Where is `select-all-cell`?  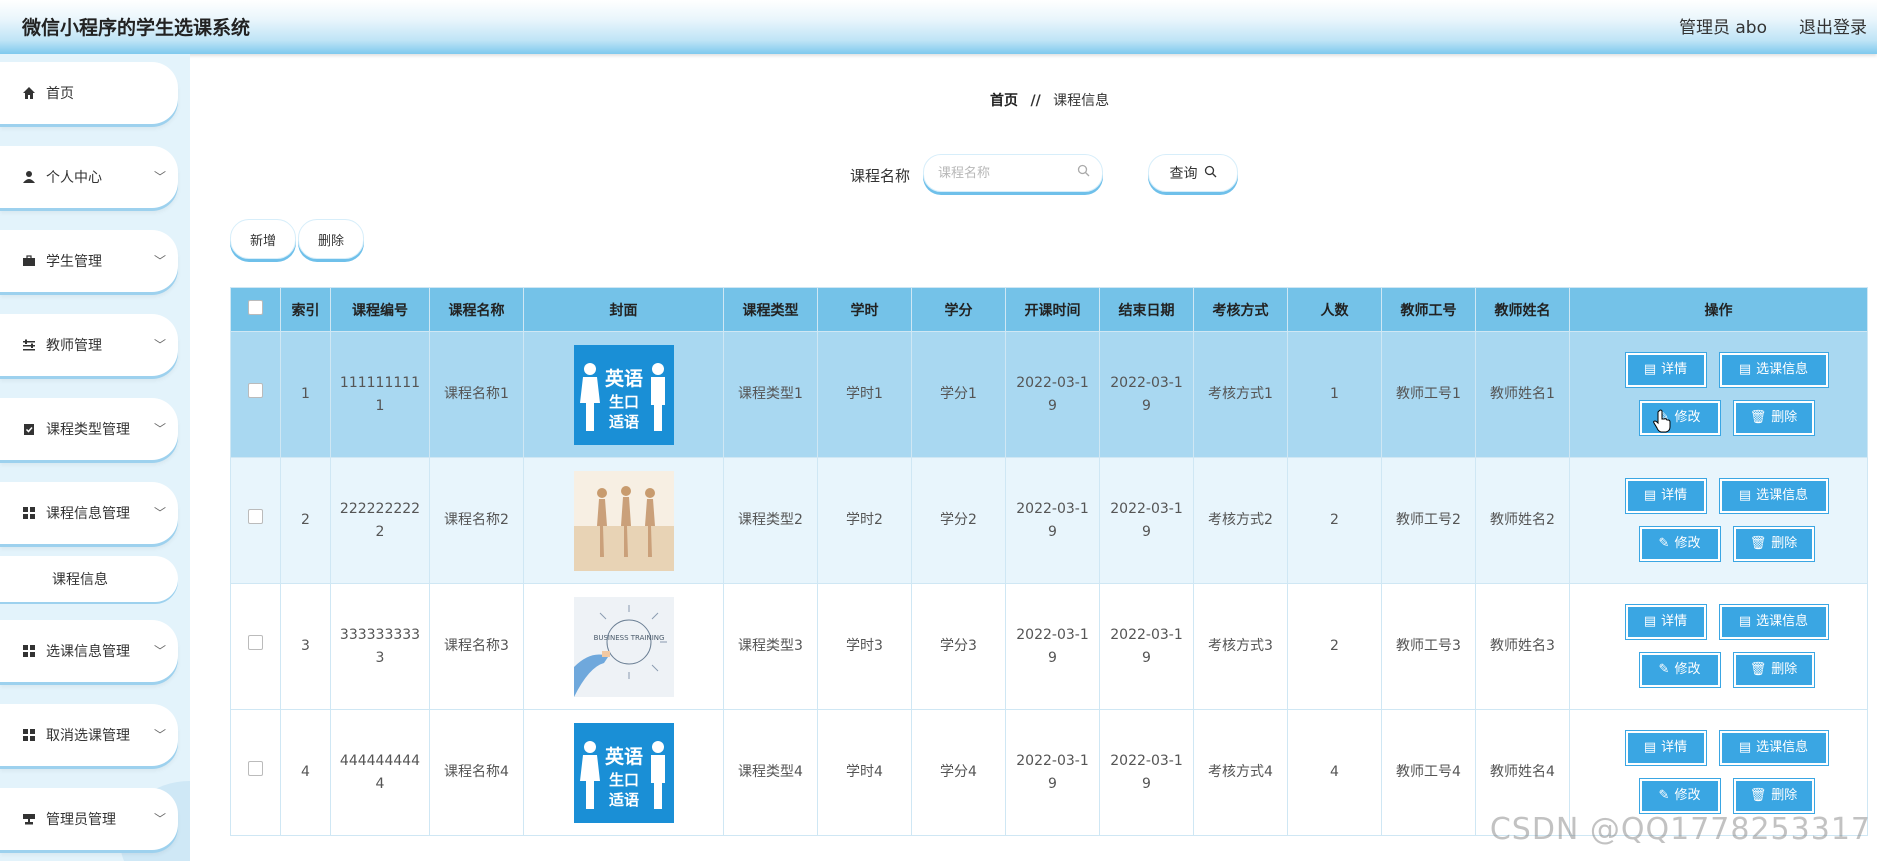
select-all-cell is located at coordinates (255, 309).